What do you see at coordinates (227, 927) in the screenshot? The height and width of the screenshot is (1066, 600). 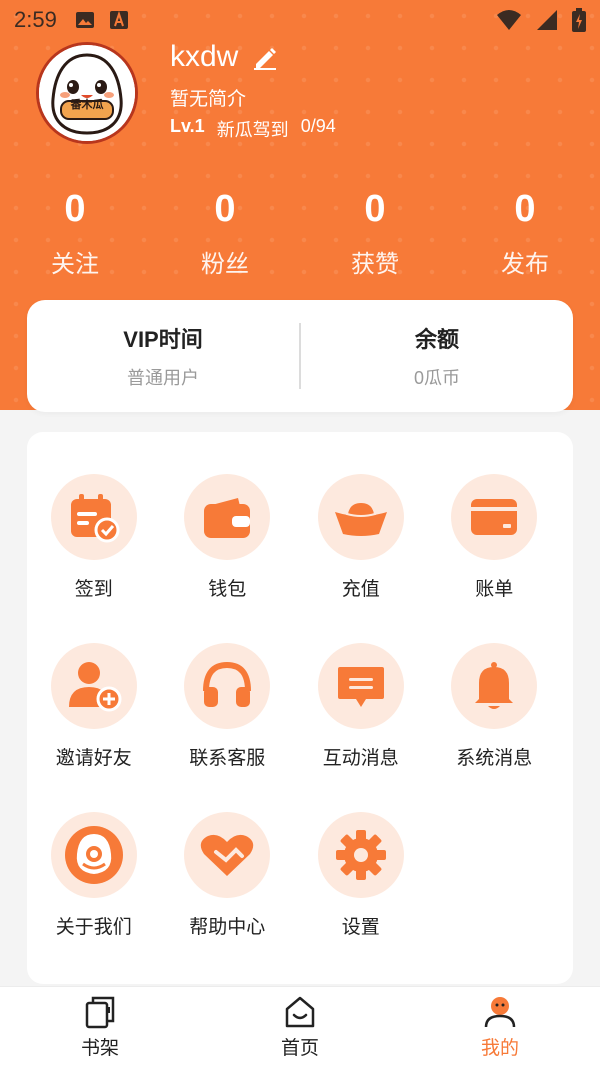 I see `grid-item-label: 帮助中心` at bounding box center [227, 927].